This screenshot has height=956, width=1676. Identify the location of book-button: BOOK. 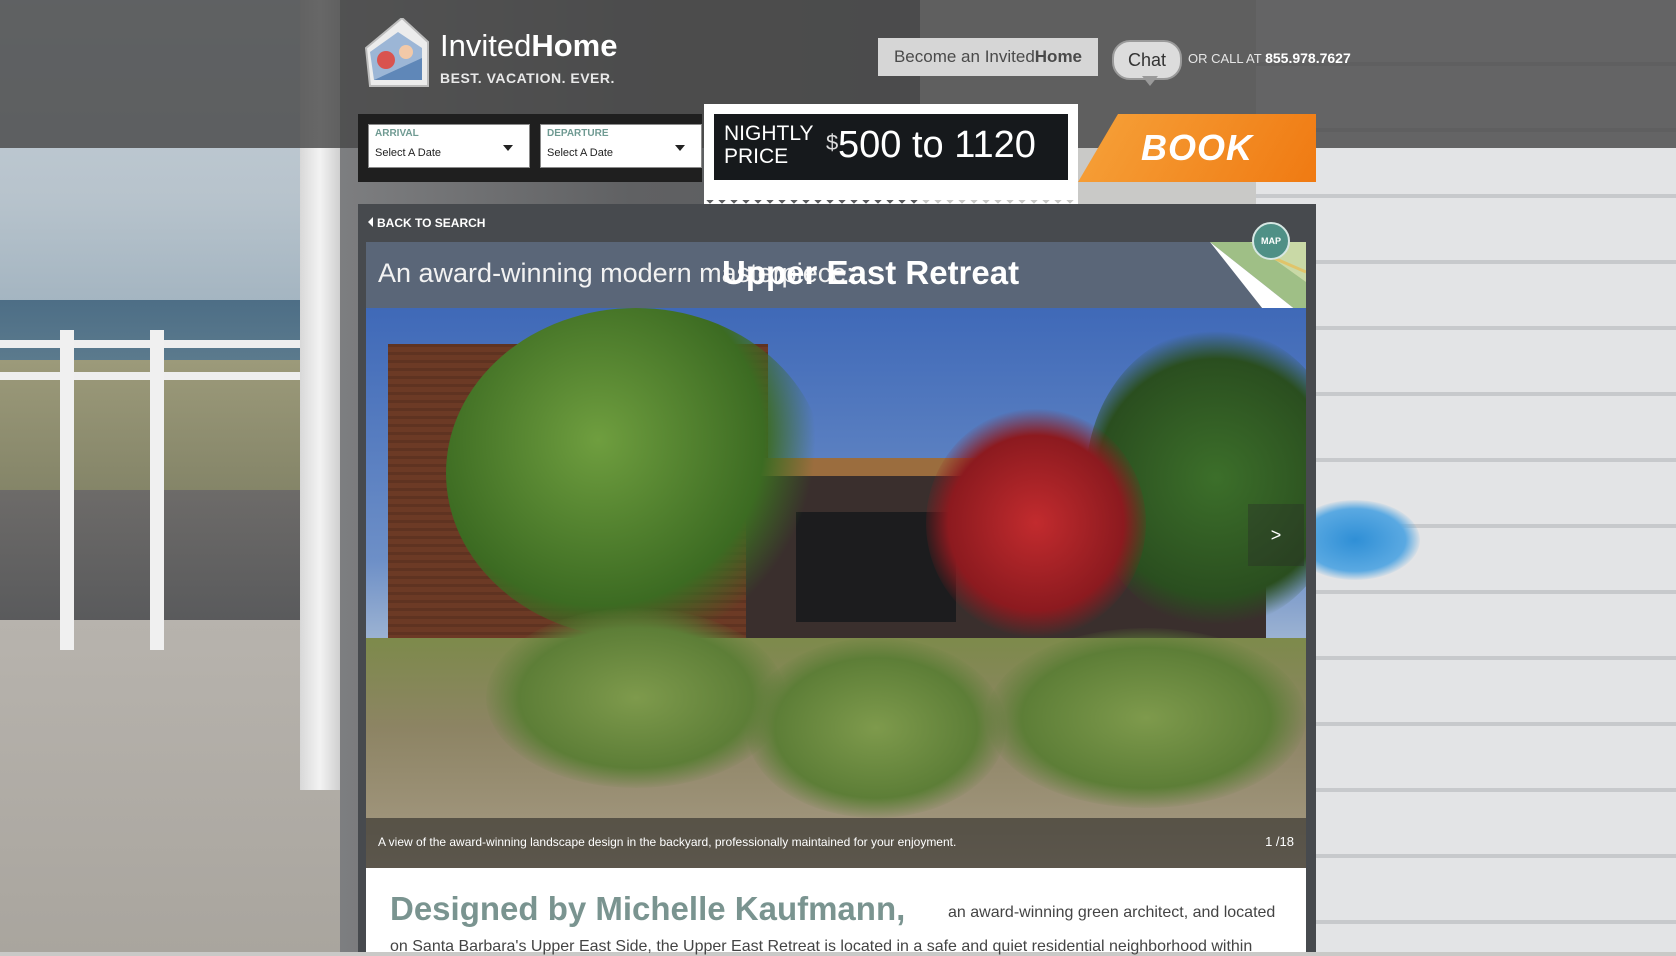
(1197, 148).